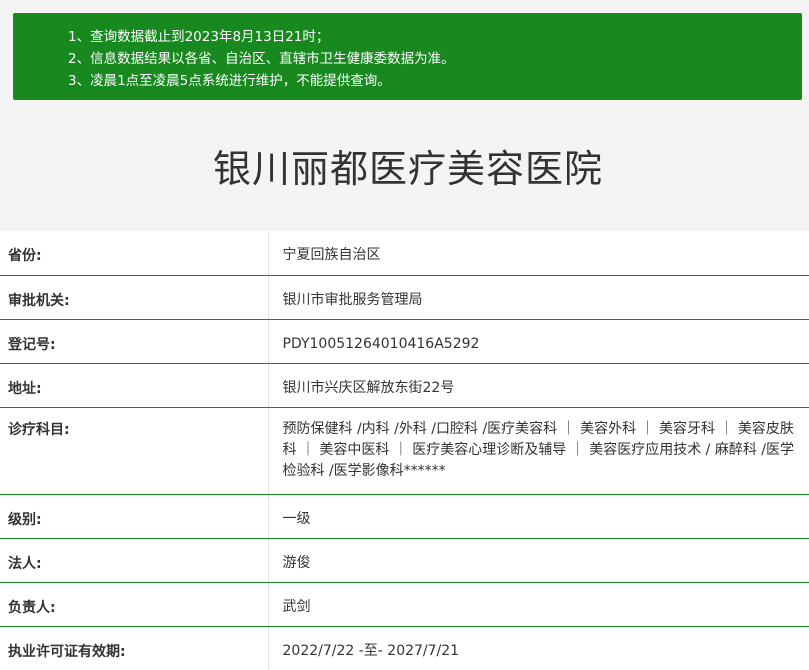 The image size is (809, 670). Describe the element at coordinates (67, 651) in the screenshot. I see `row-label: 执业许可证有效期:` at that location.